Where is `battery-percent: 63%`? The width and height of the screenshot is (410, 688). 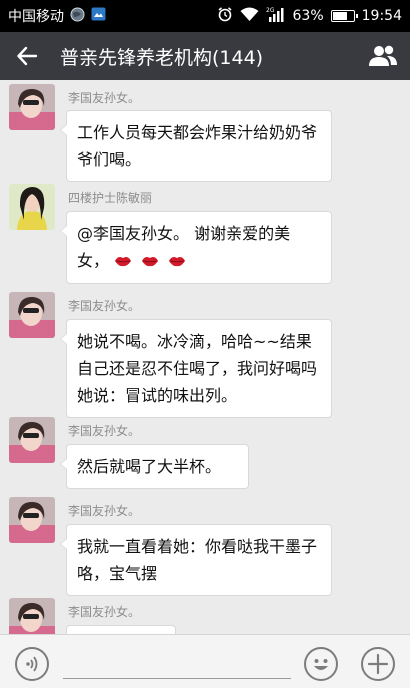 battery-percent: 63% is located at coordinates (308, 16).